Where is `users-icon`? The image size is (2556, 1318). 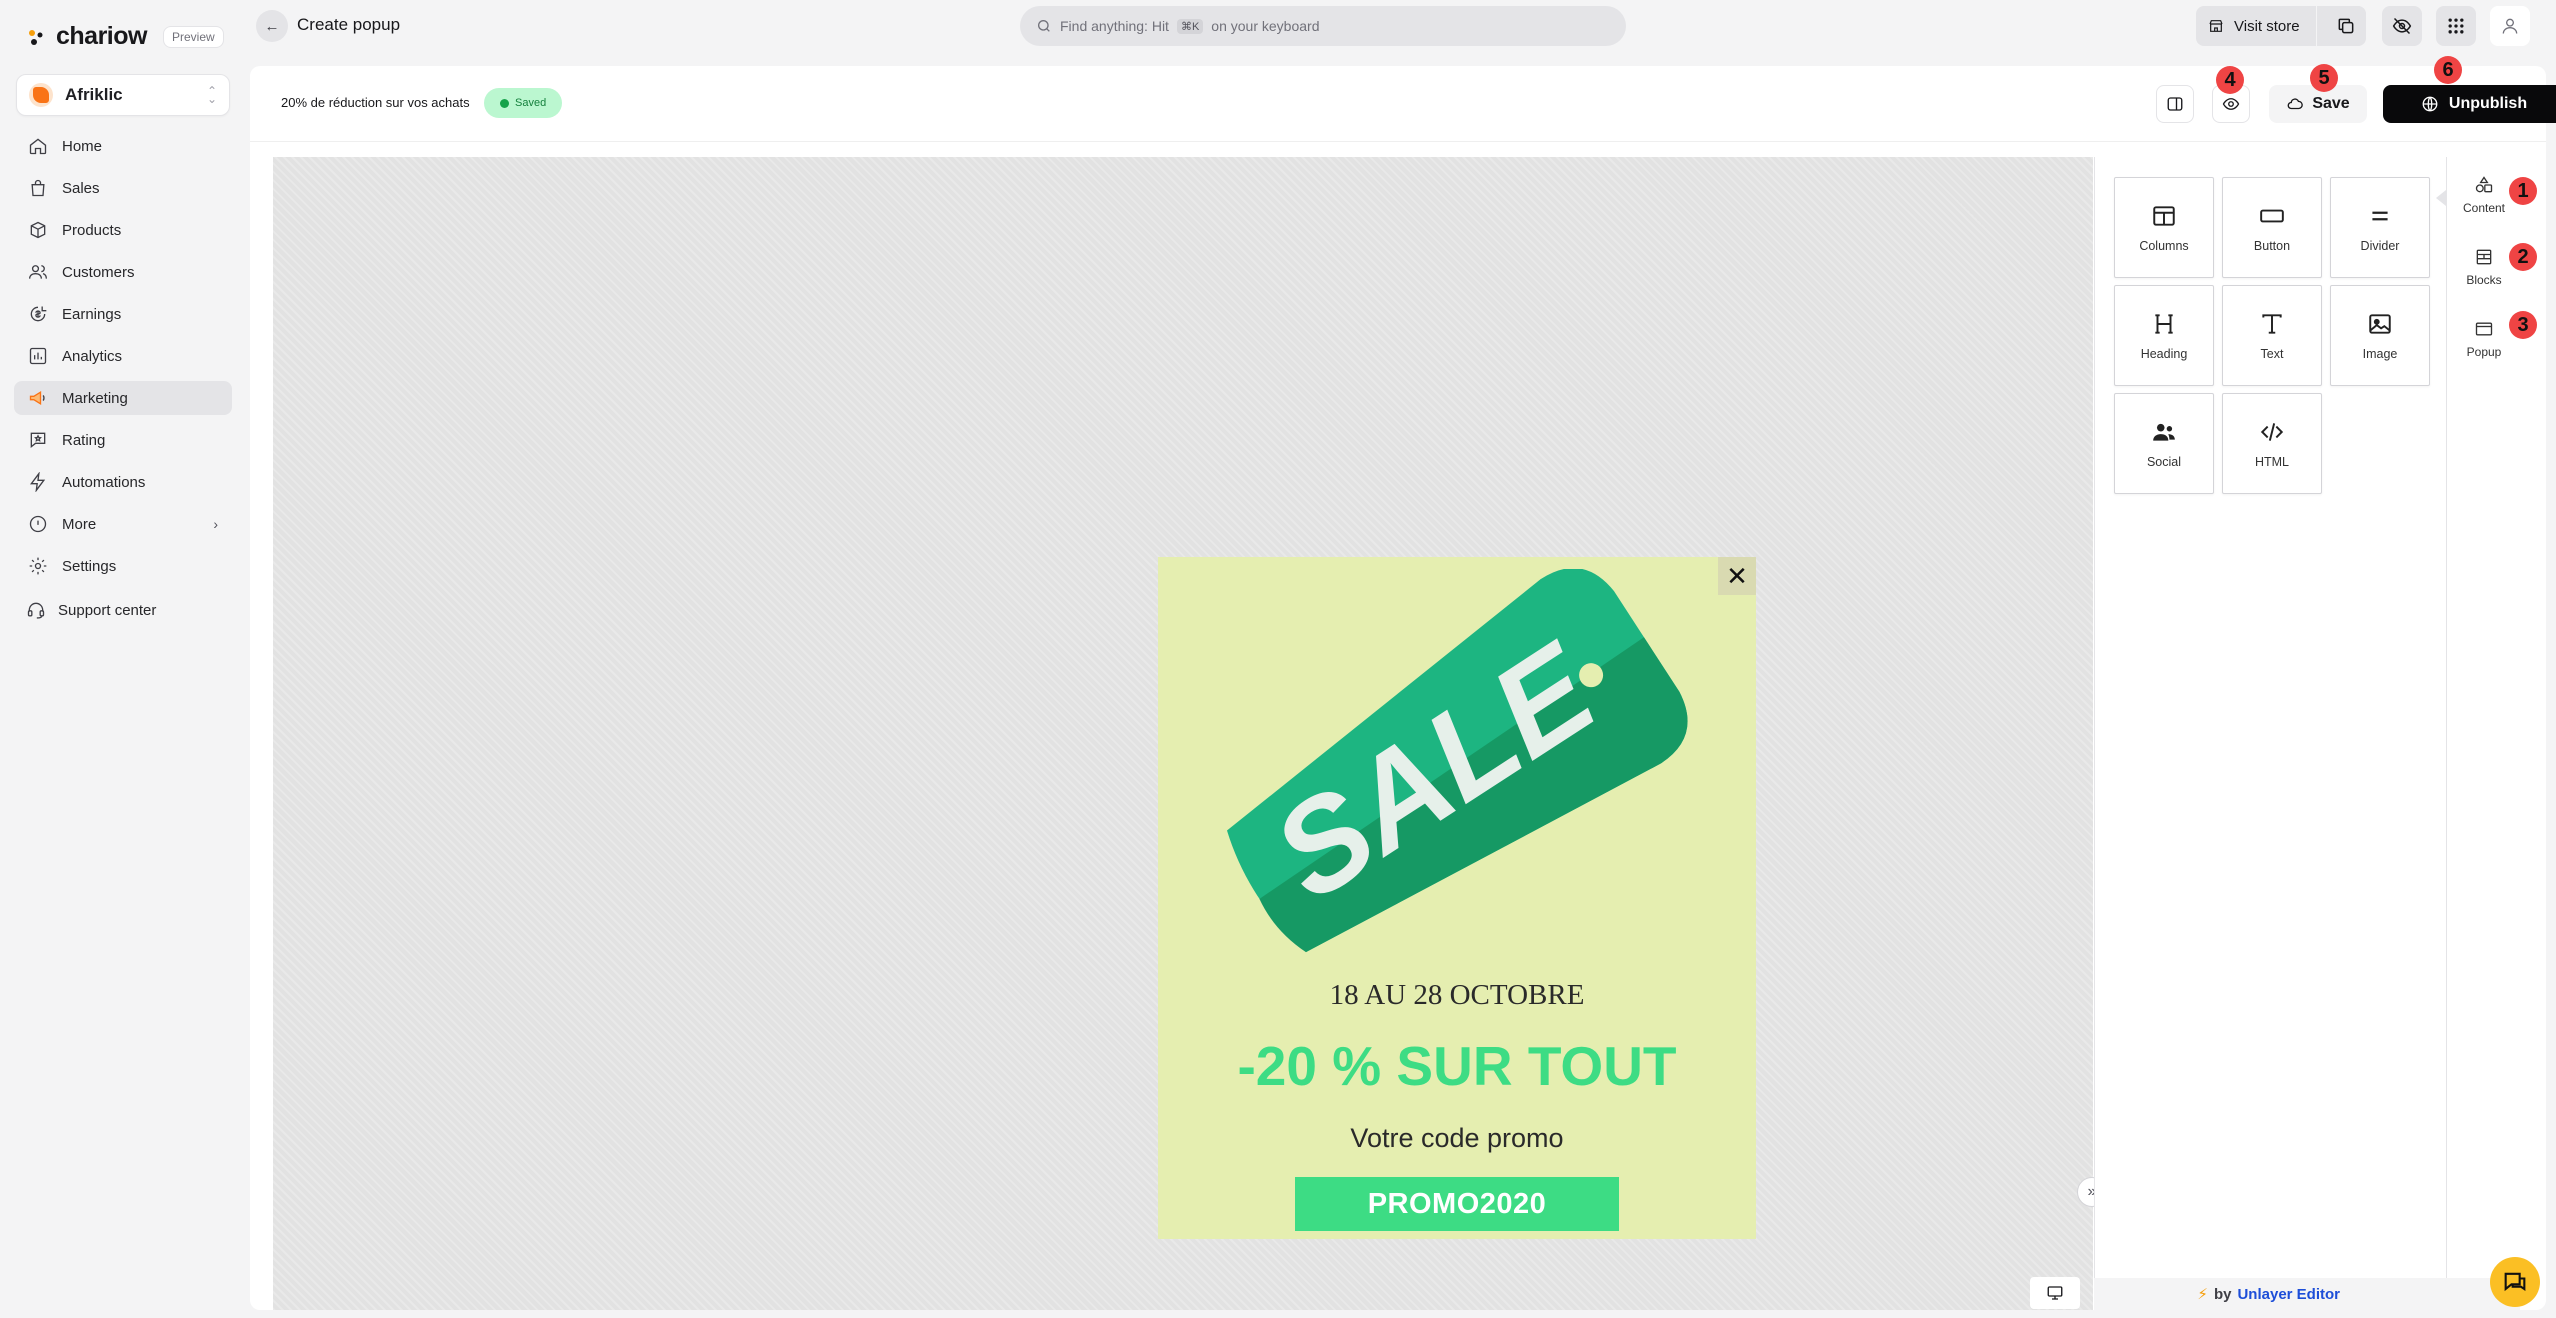 users-icon is located at coordinates (38, 272).